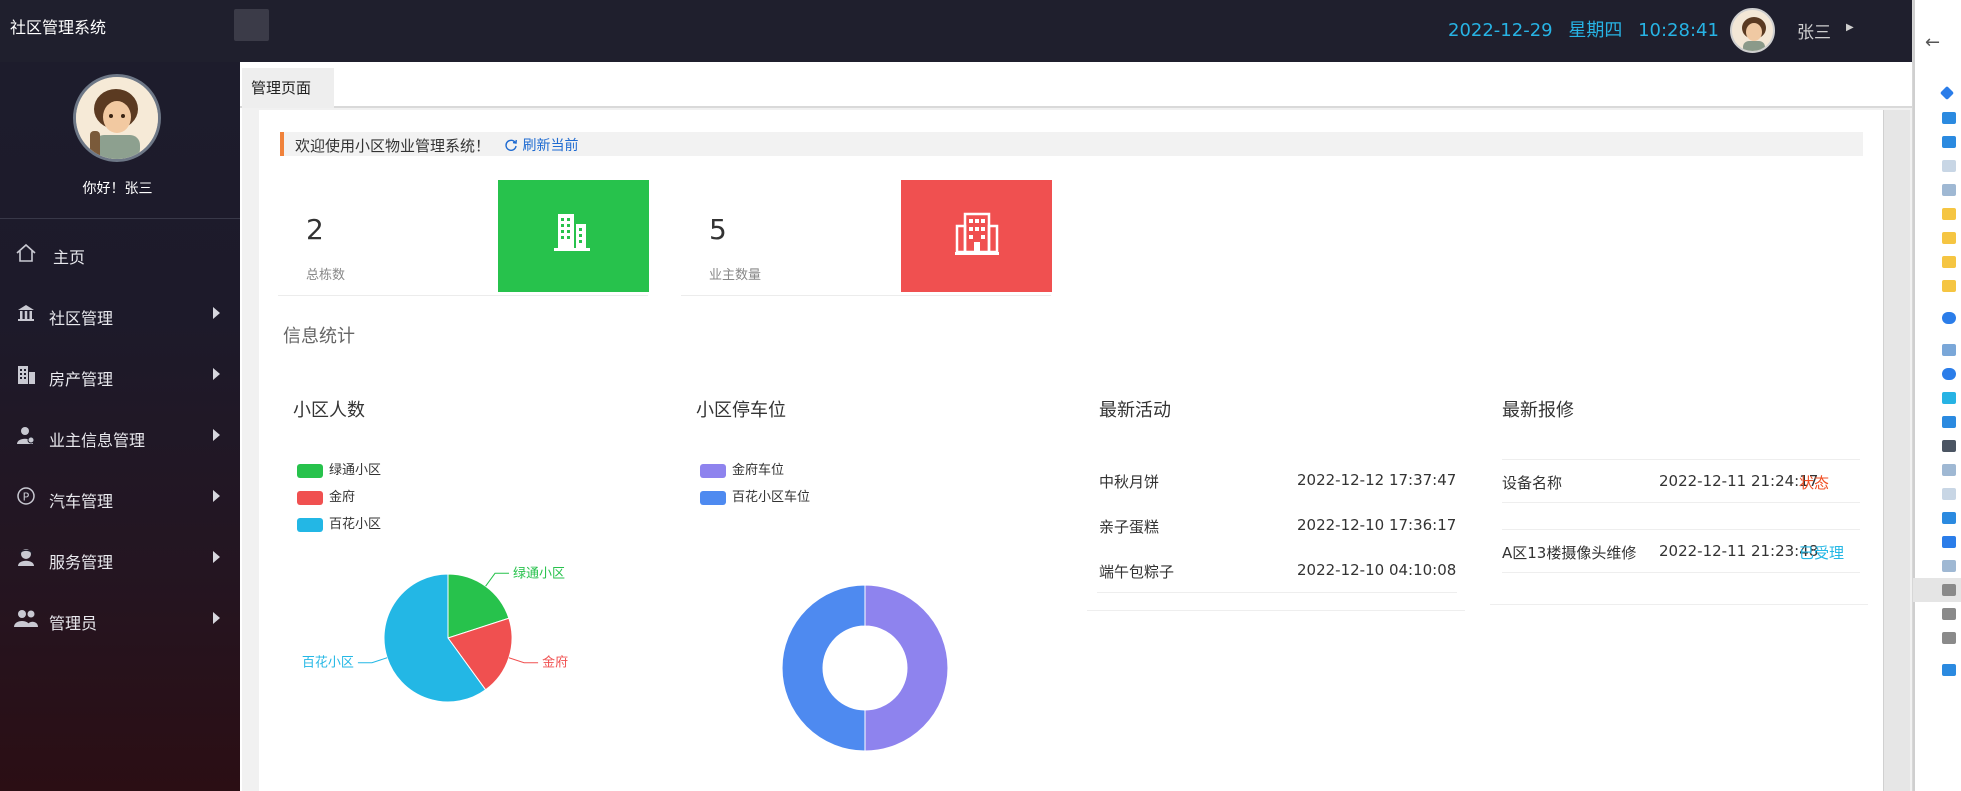  What do you see at coordinates (81, 562) in the screenshot?
I see `sidebar-item-label: 服务管理` at bounding box center [81, 562].